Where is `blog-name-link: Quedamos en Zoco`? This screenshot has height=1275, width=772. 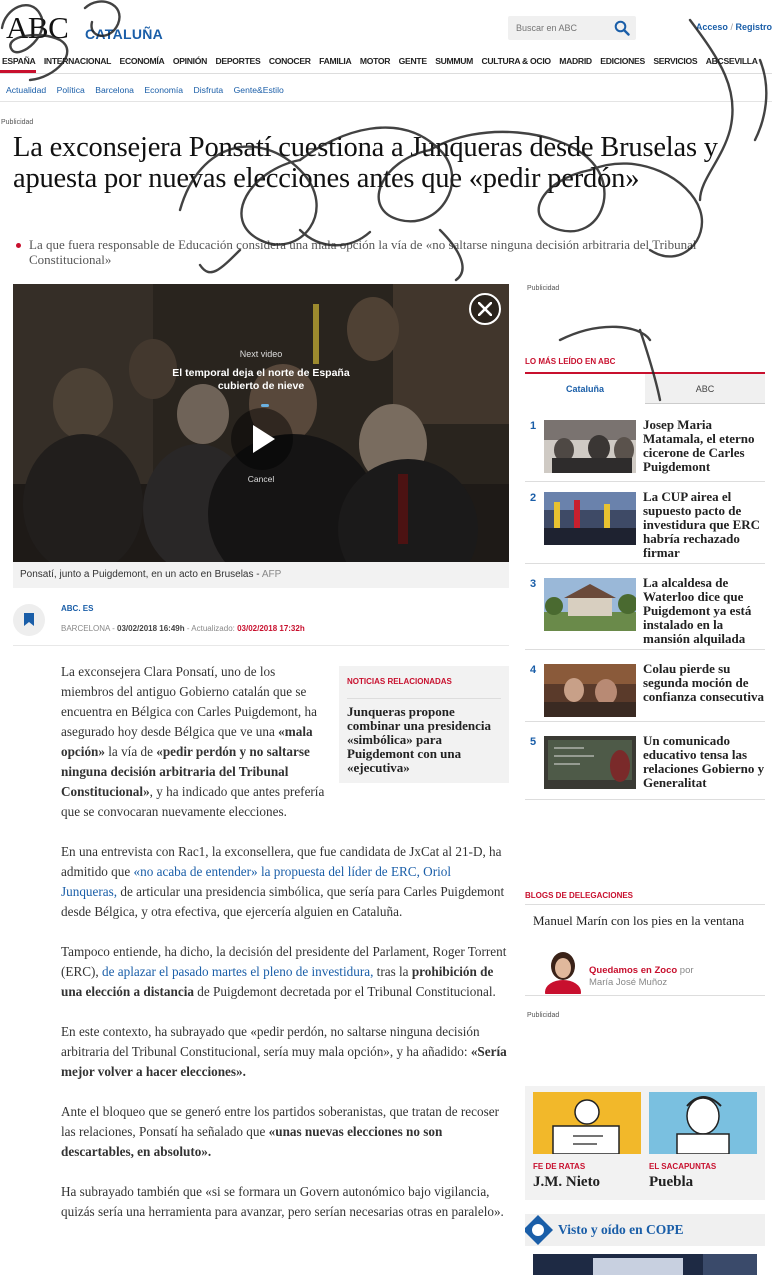
blog-name-link: Quedamos en Zoco is located at coordinates (633, 970).